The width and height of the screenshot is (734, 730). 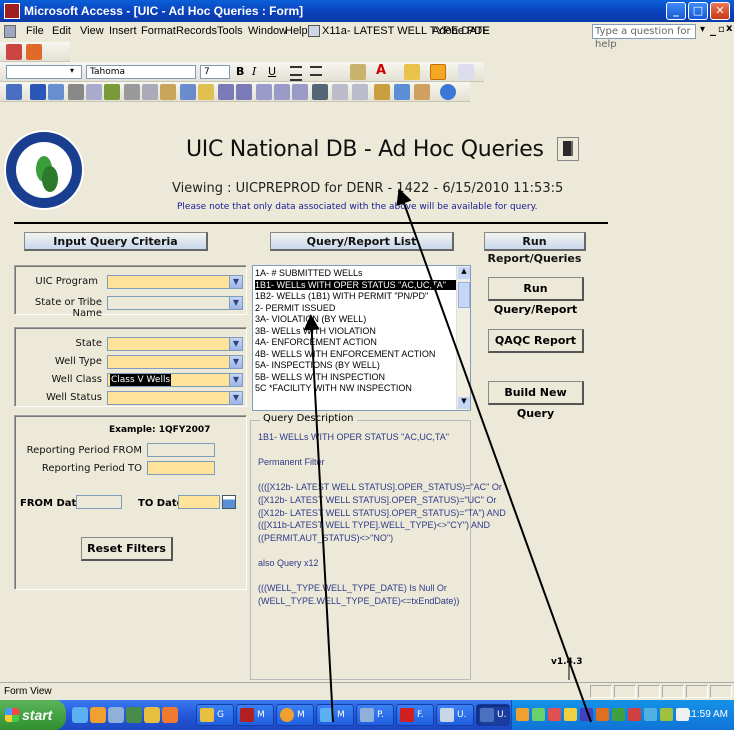 I want to click on well-status-combo: ▼, so click(x=175, y=398).